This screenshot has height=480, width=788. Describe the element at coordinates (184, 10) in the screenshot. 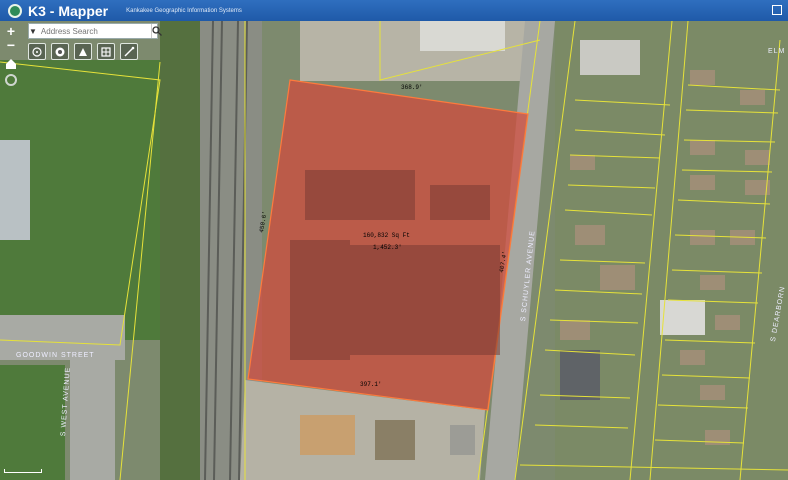

I see `app-subtitle: Kankakee Geographic Information Systems` at that location.